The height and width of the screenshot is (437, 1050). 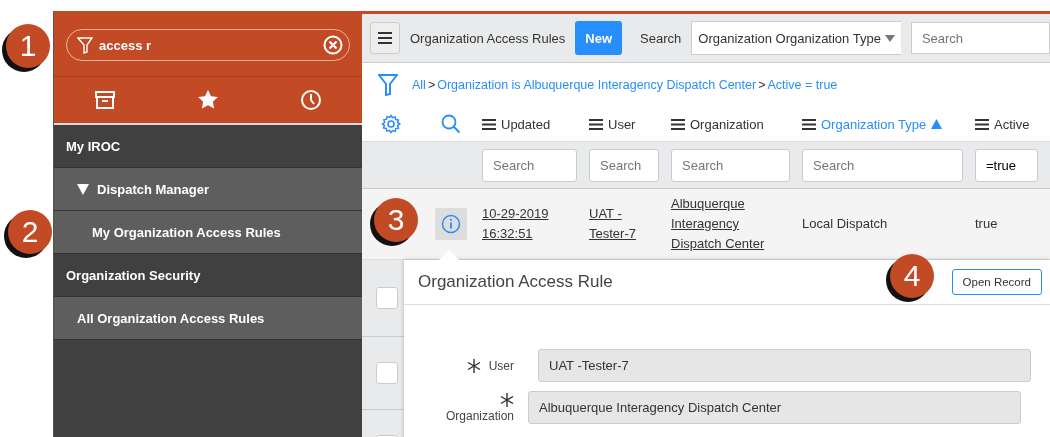 I want to click on menu-button, so click(x=385, y=38).